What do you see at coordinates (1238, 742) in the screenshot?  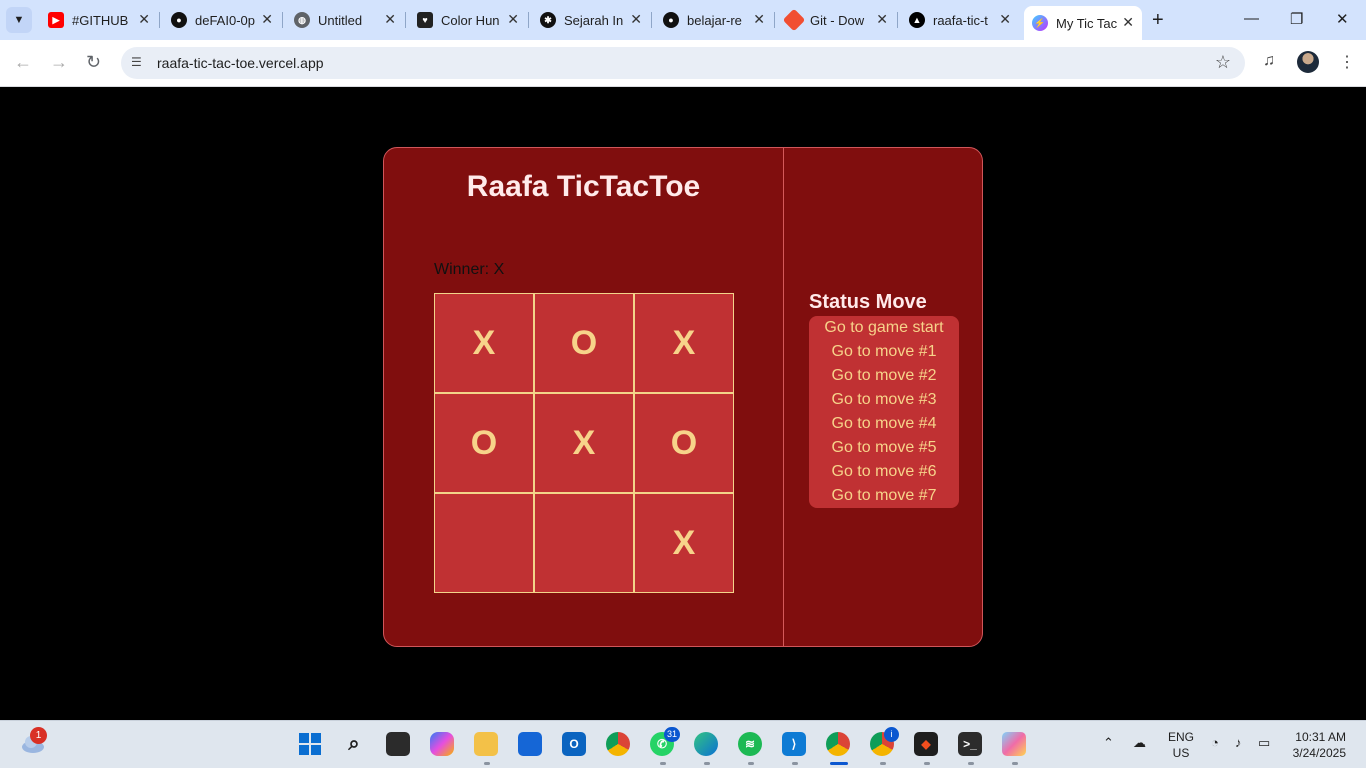 I see `volume-icon: ♪` at bounding box center [1238, 742].